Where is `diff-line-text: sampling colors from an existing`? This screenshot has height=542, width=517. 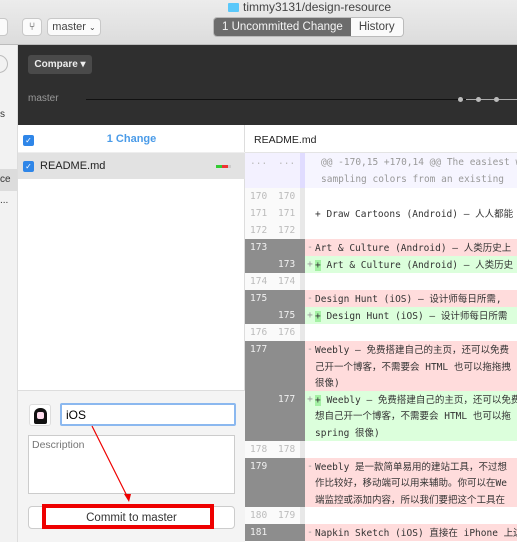
diff-line-text: sampling colors from an existing is located at coordinates (413, 179).